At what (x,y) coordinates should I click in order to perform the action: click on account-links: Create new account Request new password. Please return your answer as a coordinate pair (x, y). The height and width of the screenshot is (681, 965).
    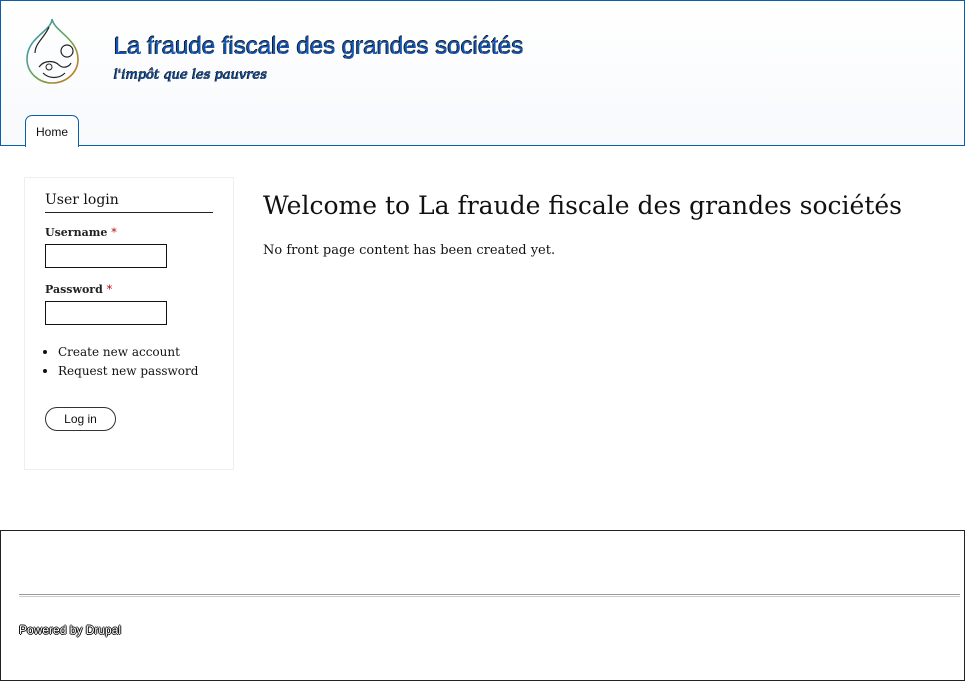
    Looking at the image, I should click on (120, 362).